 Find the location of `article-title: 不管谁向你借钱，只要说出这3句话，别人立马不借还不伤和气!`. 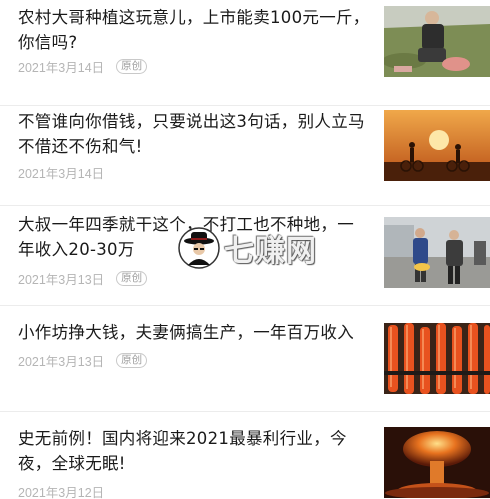

article-title: 不管谁向你借钱，只要说出这3句话，别人立马不借还不伤和气! is located at coordinates (194, 134).